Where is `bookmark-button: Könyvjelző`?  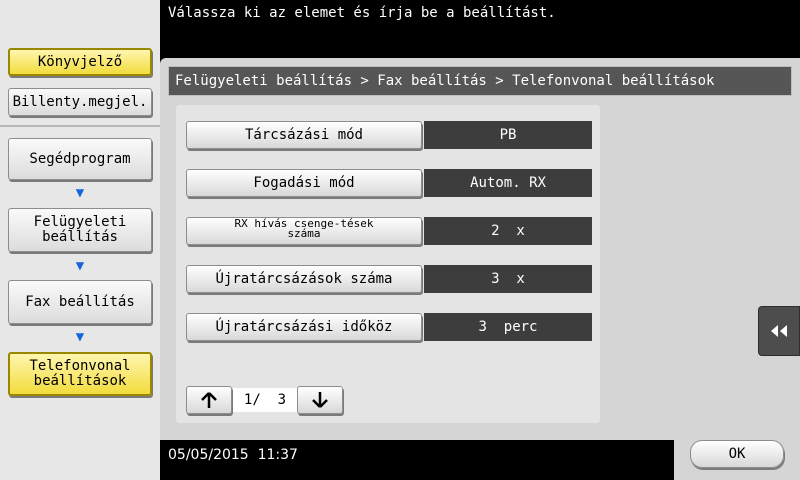 bookmark-button: Könyvjelző is located at coordinates (80, 62).